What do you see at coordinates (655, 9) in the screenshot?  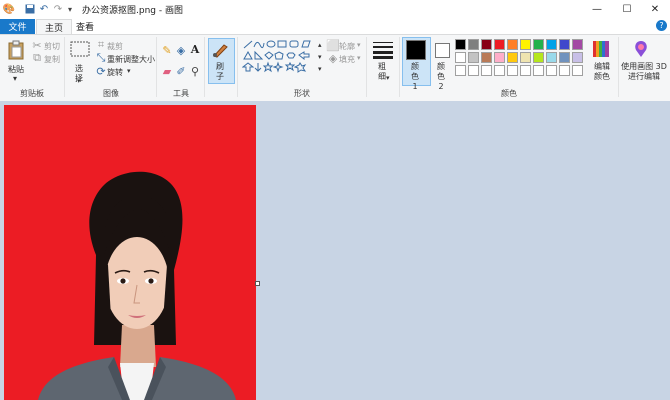 I see `close-button: ✕` at bounding box center [655, 9].